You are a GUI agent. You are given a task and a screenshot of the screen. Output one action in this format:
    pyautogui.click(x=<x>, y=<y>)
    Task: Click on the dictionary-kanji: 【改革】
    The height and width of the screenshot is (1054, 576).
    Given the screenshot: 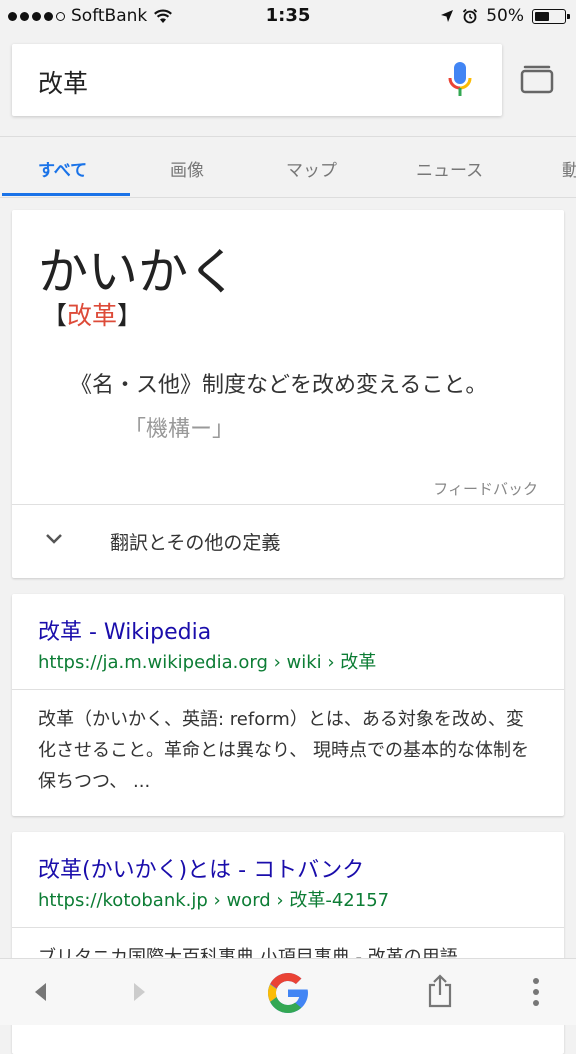 What is the action you would take?
    pyautogui.click(x=92, y=314)
    